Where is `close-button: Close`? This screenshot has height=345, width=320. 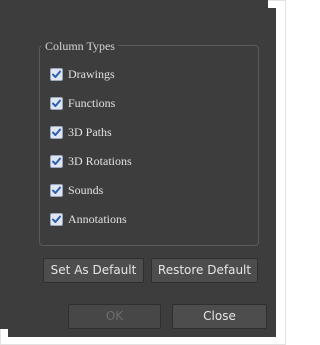 close-button: Close is located at coordinates (219, 316).